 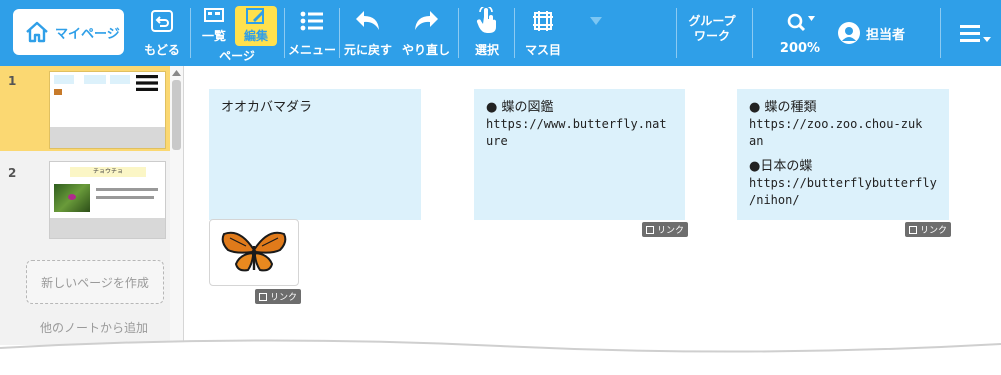 I want to click on user-label: 担当者, so click(x=886, y=35).